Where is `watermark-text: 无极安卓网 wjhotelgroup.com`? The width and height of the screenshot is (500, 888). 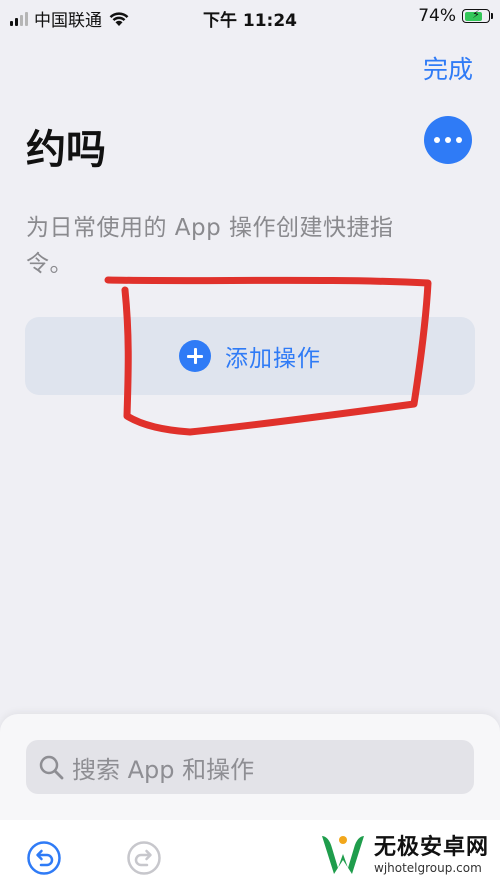 watermark-text: 无极安卓网 wjhotelgroup.com is located at coordinates (432, 854).